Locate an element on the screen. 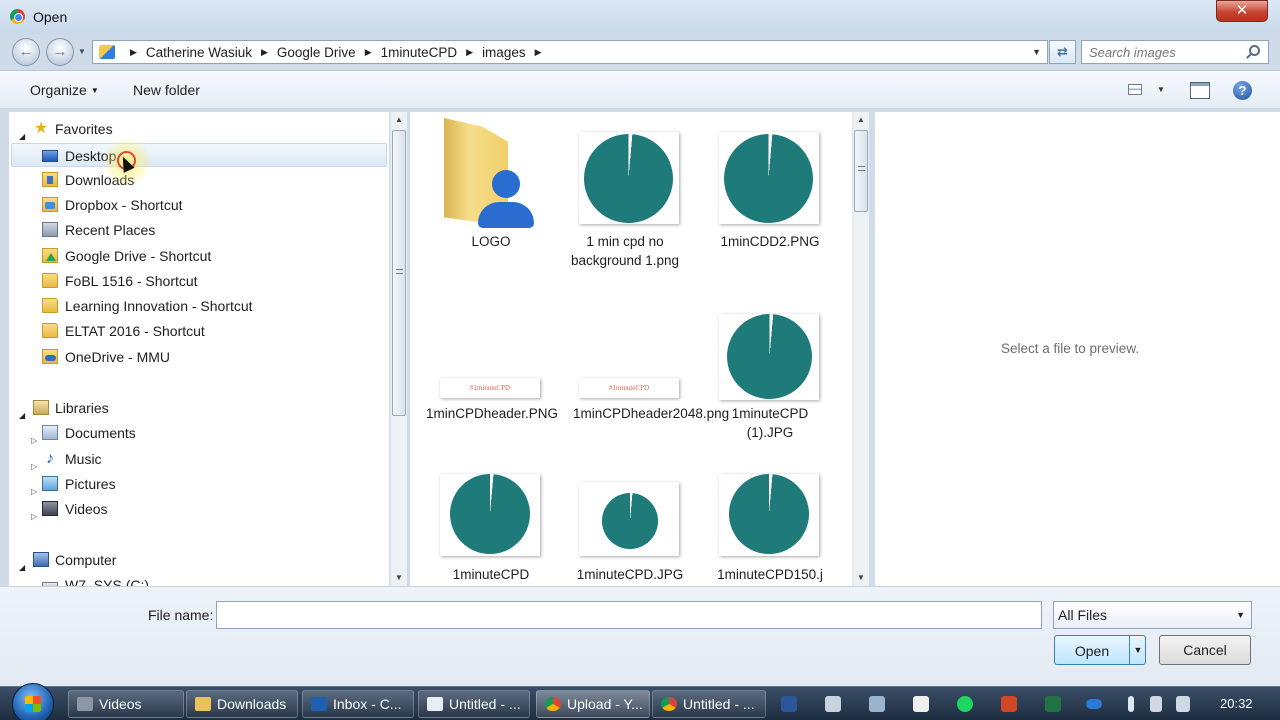 This screenshot has width=1280, height=720. nav-item-downloads: Downloads is located at coordinates (199, 180).